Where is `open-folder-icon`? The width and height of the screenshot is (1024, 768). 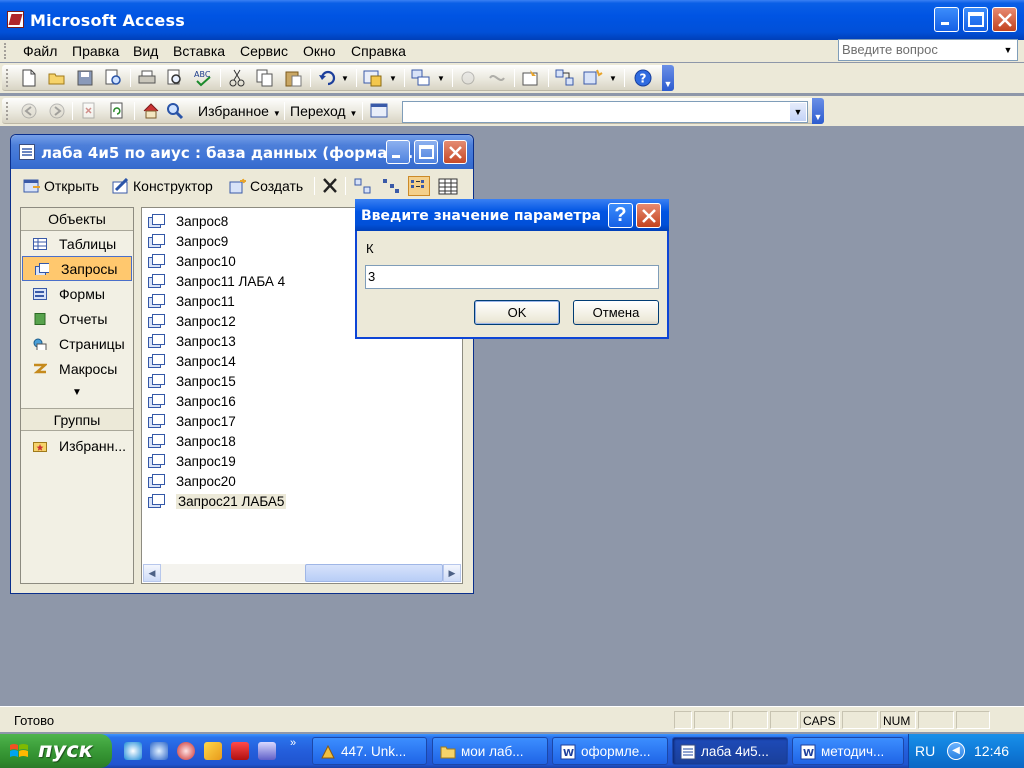 open-folder-icon is located at coordinates (57, 78).